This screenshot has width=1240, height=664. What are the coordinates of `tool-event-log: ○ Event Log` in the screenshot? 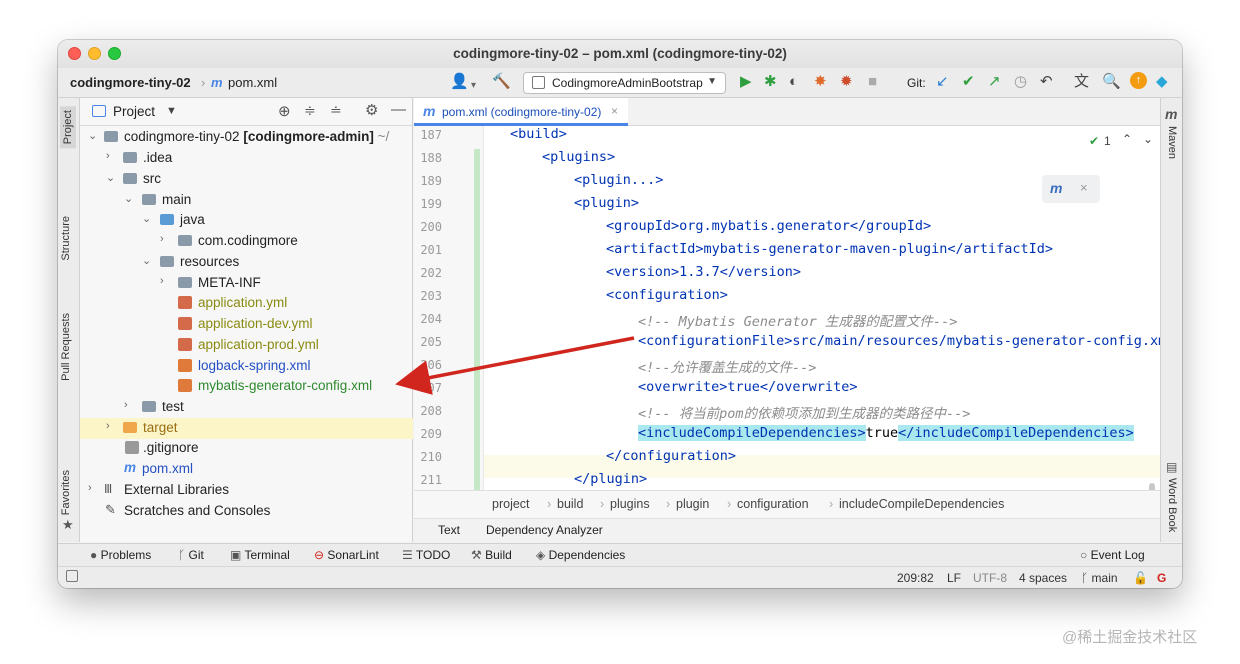 It's located at (1112, 555).